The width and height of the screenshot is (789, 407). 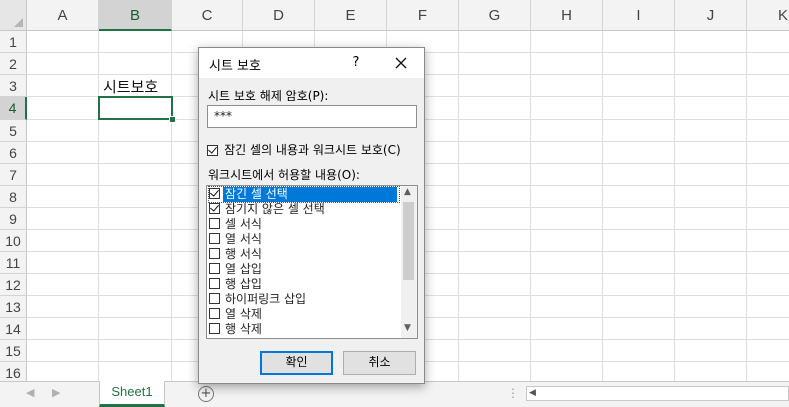 What do you see at coordinates (18, 22) in the screenshot?
I see `select-all-icon` at bounding box center [18, 22].